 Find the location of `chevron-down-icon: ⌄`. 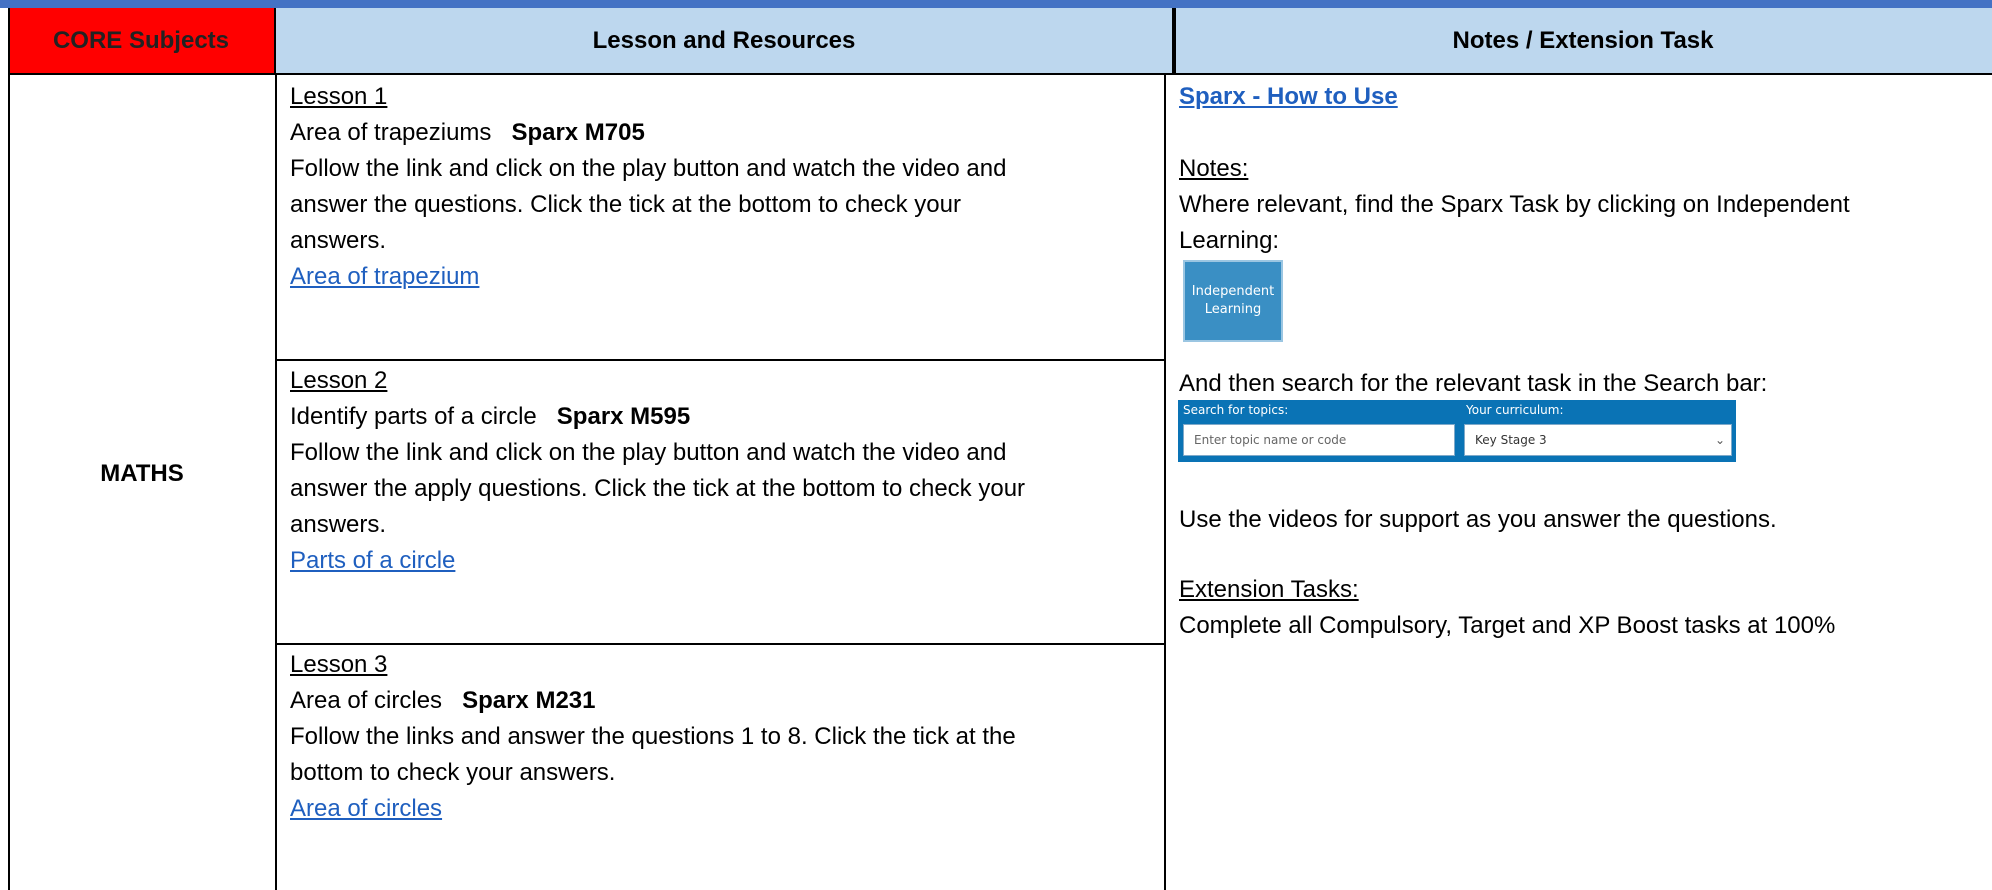

chevron-down-icon: ⌄ is located at coordinates (1719, 440).